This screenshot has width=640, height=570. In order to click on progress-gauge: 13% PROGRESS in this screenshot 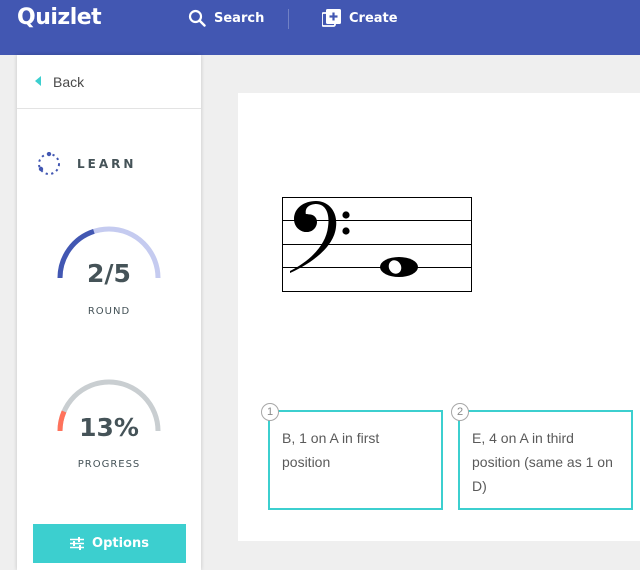, I will do `click(109, 427)`.